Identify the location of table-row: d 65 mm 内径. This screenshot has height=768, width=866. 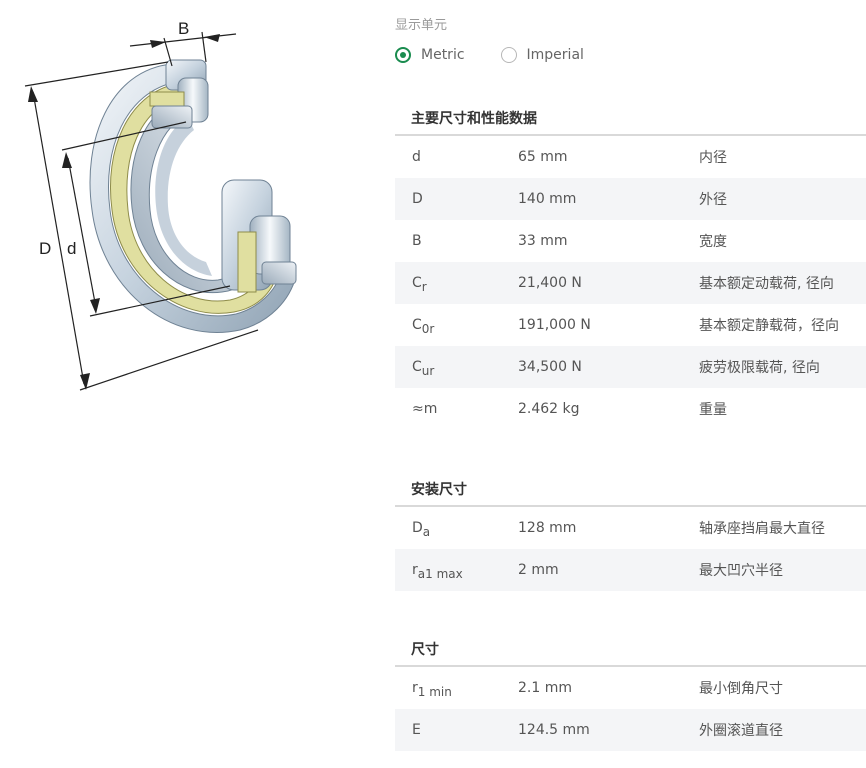
(630, 157).